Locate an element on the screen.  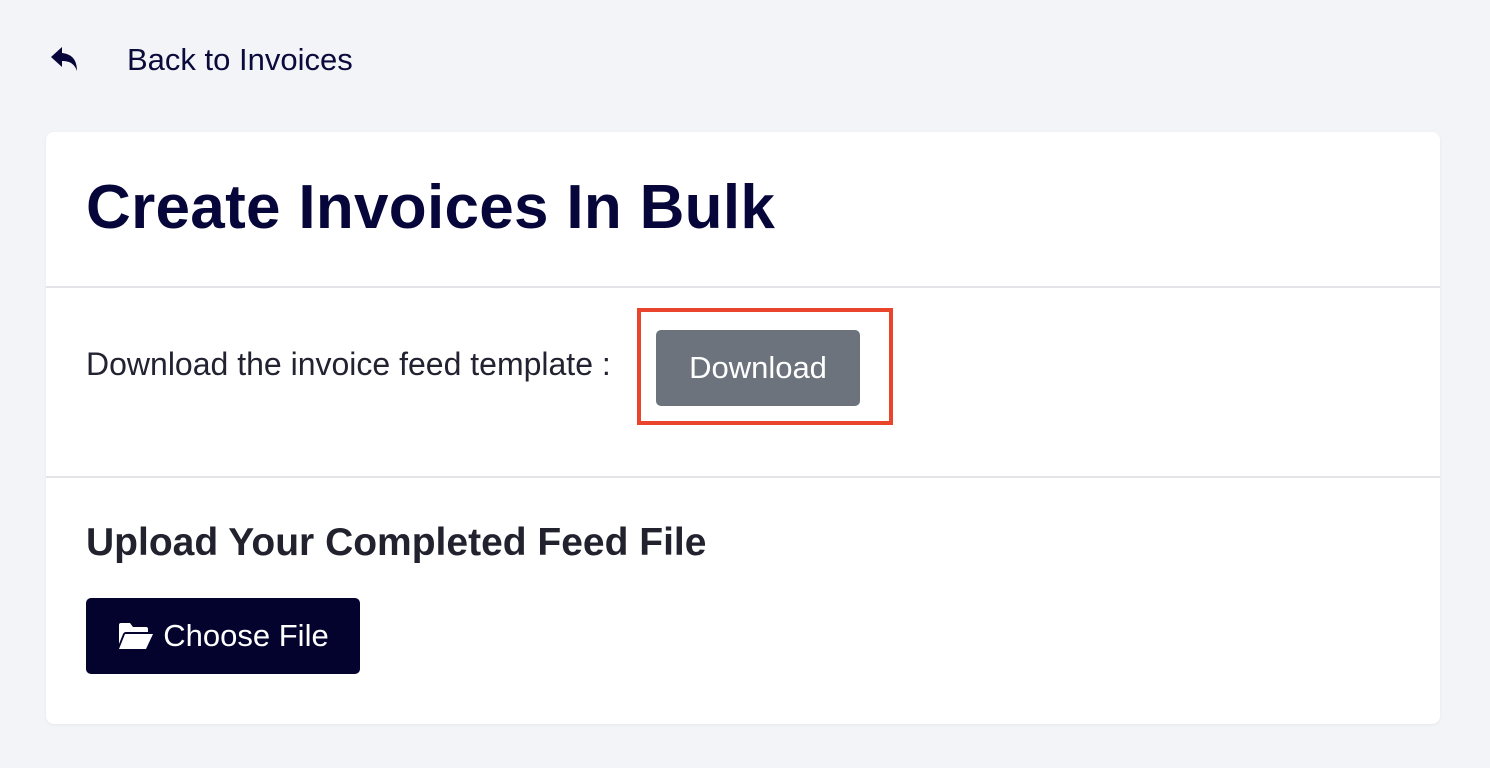
choose-file-label: Choose File is located at coordinates (246, 635).